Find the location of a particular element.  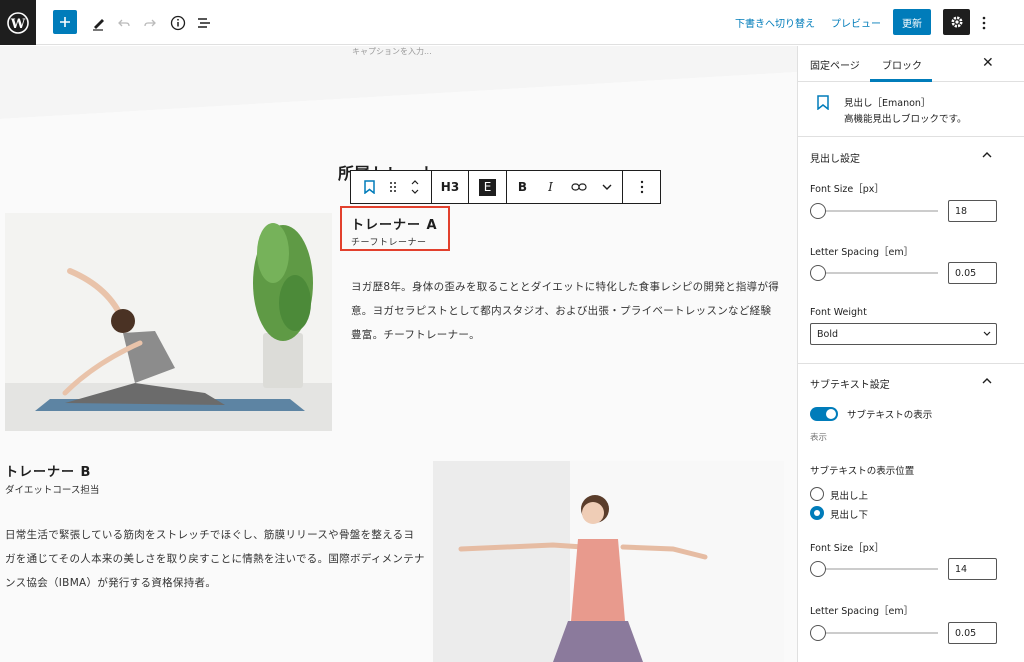

letter-spacing-label: Letter Spacing［em］ is located at coordinates (862, 252).